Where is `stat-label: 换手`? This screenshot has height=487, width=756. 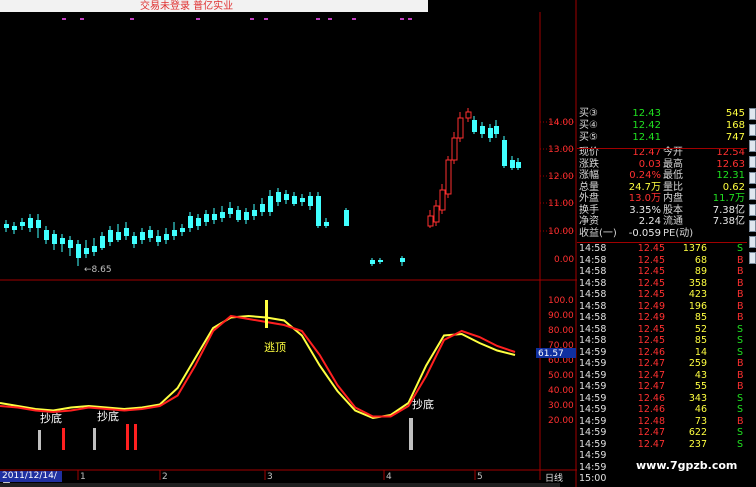 stat-label: 换手 is located at coordinates (589, 210).